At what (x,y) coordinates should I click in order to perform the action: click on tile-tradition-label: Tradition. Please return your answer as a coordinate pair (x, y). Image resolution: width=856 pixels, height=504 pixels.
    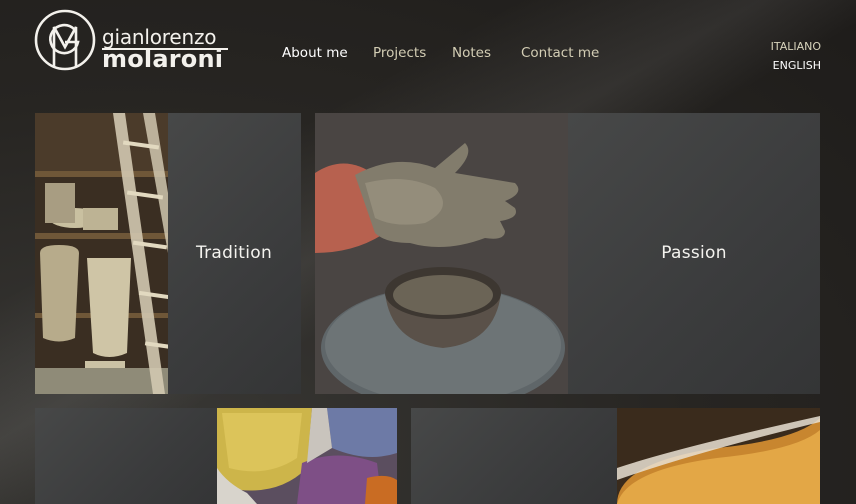
    Looking at the image, I should click on (234, 253).